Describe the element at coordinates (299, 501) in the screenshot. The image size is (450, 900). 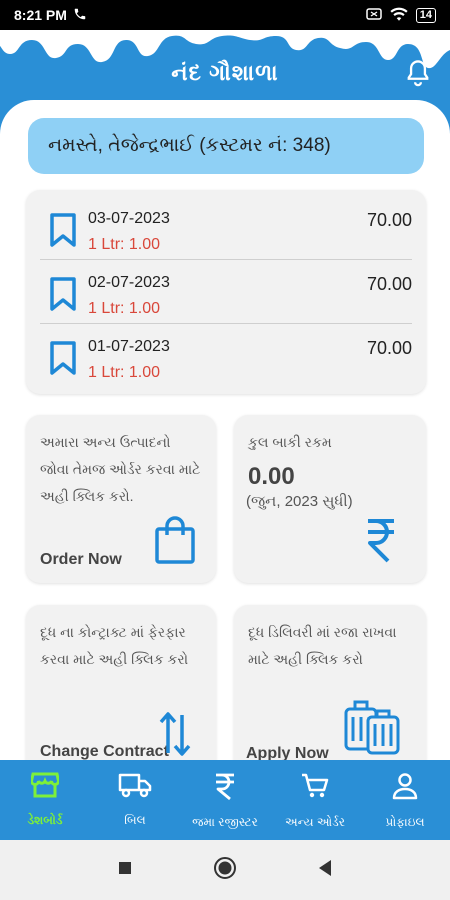
I see `balance-period: (જુન, 2023 સુધી)` at that location.